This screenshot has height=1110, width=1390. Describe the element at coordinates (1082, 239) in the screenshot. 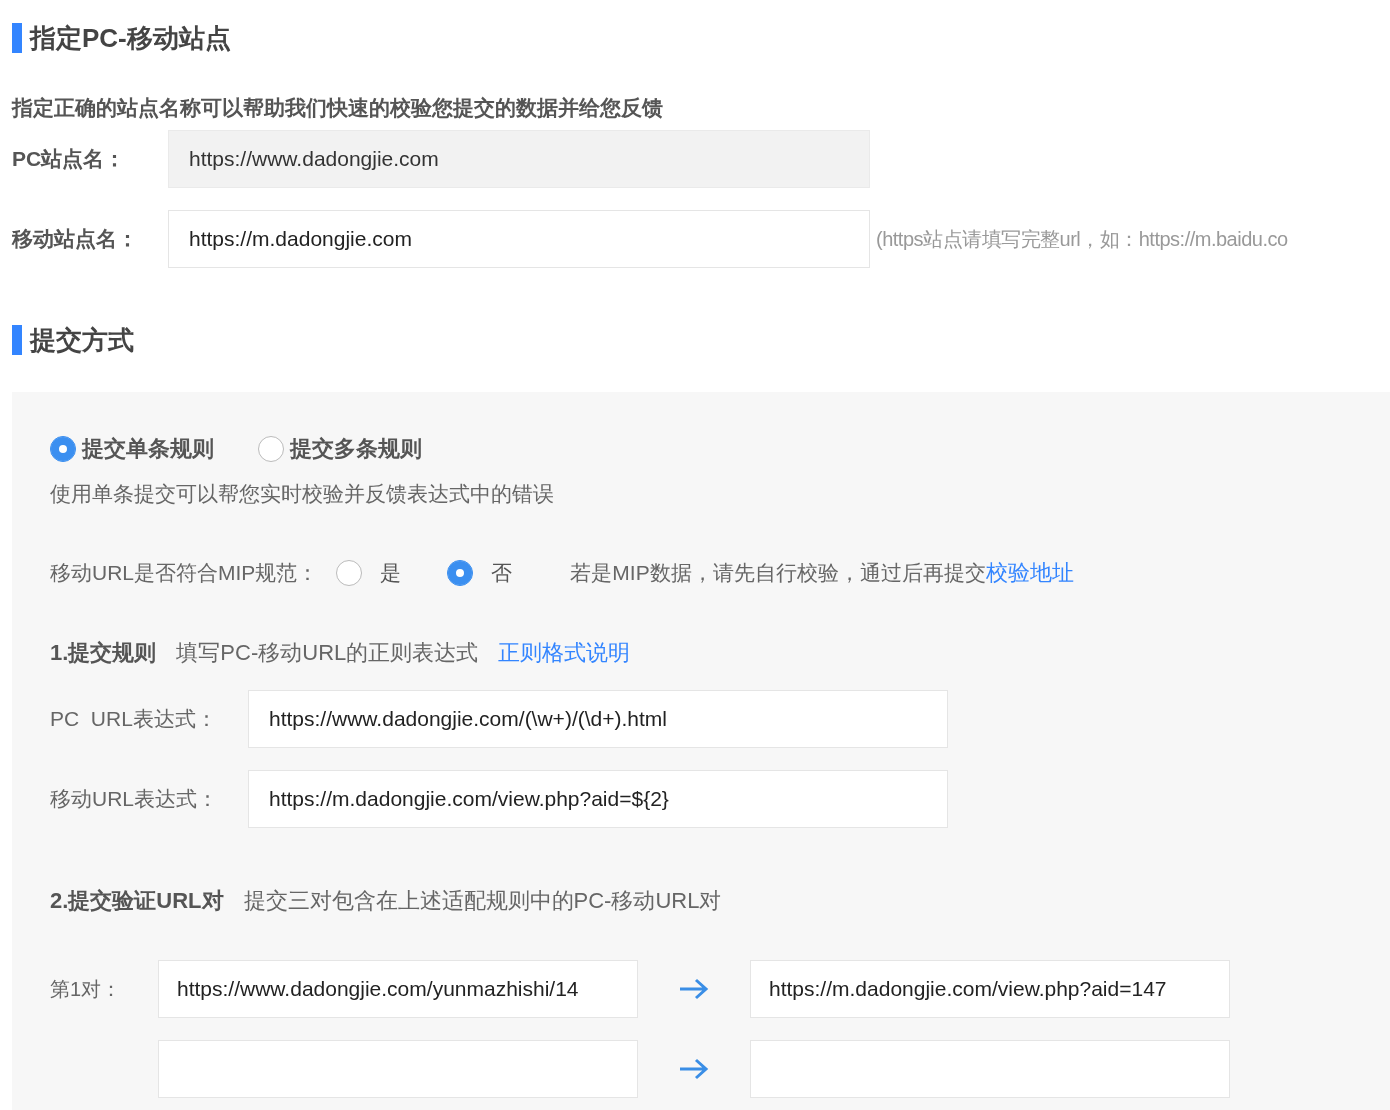

I see `hint-text: (https站点请填写完整url，如：https://m.baidu.co` at that location.